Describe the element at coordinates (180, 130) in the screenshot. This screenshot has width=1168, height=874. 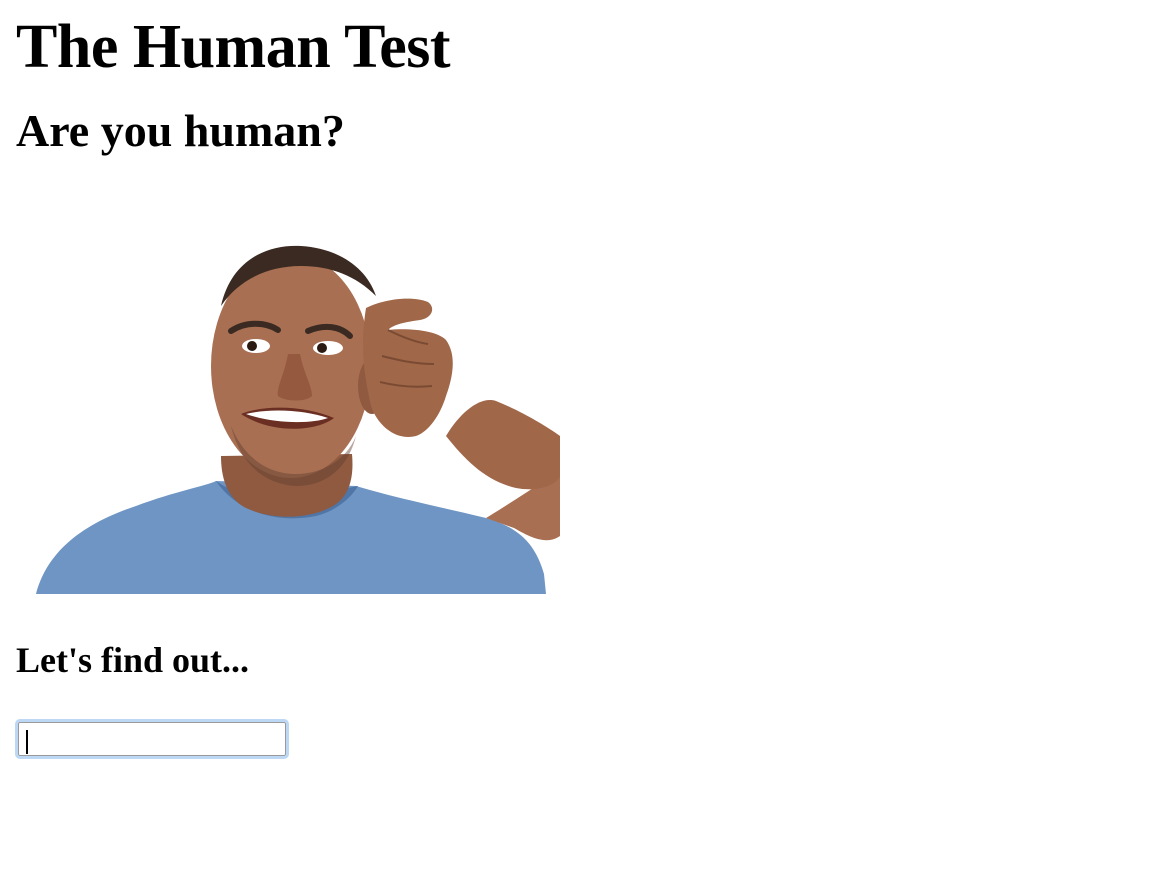
I see `page-subtitle: Are you human?` at that location.